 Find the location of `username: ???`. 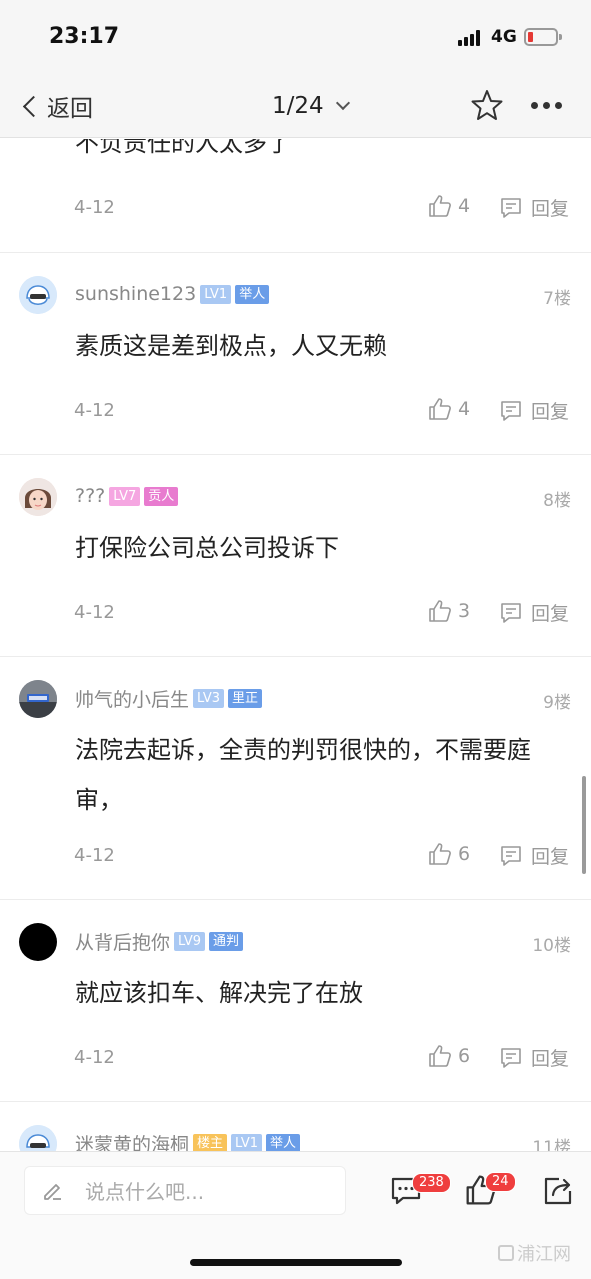

username: ??? is located at coordinates (90, 496).